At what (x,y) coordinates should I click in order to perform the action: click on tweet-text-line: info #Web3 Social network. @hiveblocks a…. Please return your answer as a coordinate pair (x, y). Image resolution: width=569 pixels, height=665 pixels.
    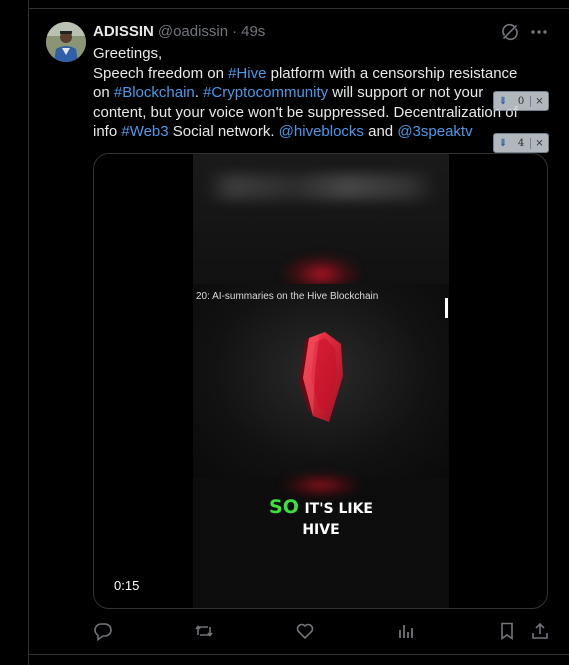
    Looking at the image, I should click on (323, 132).